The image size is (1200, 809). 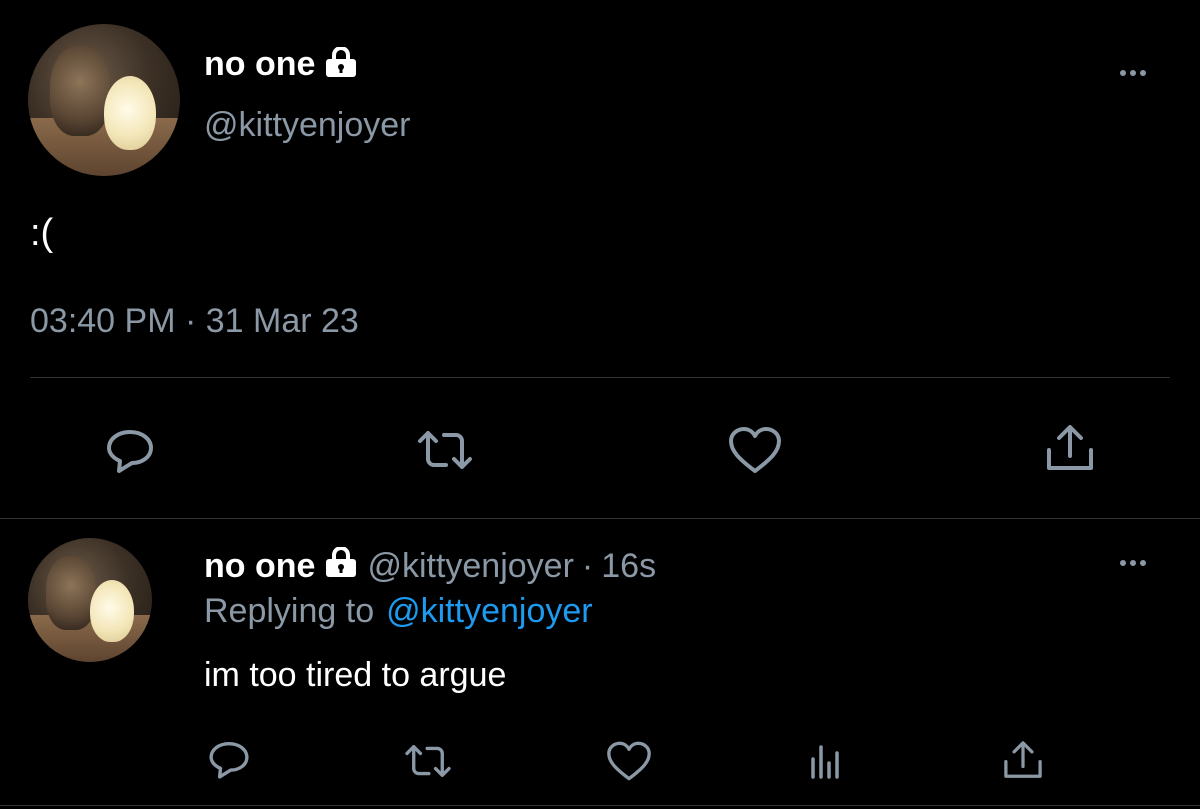 What do you see at coordinates (259, 64) in the screenshot?
I see `author-display-name: no one` at bounding box center [259, 64].